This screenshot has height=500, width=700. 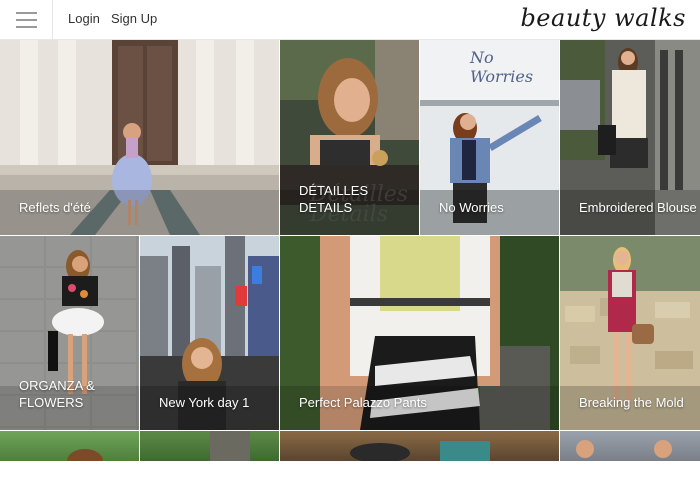 What do you see at coordinates (639, 207) in the screenshot?
I see `post-caption: Embroidered Blouse` at bounding box center [639, 207].